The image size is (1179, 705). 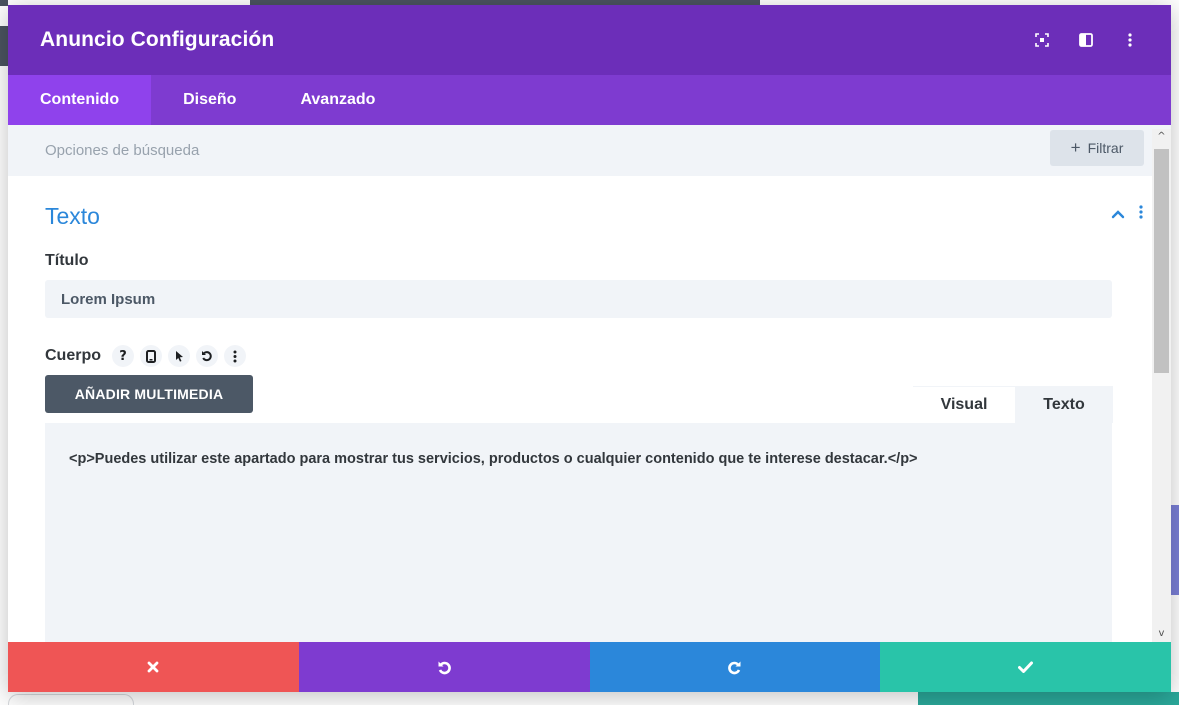 I want to click on help-icon: ?, so click(x=123, y=356).